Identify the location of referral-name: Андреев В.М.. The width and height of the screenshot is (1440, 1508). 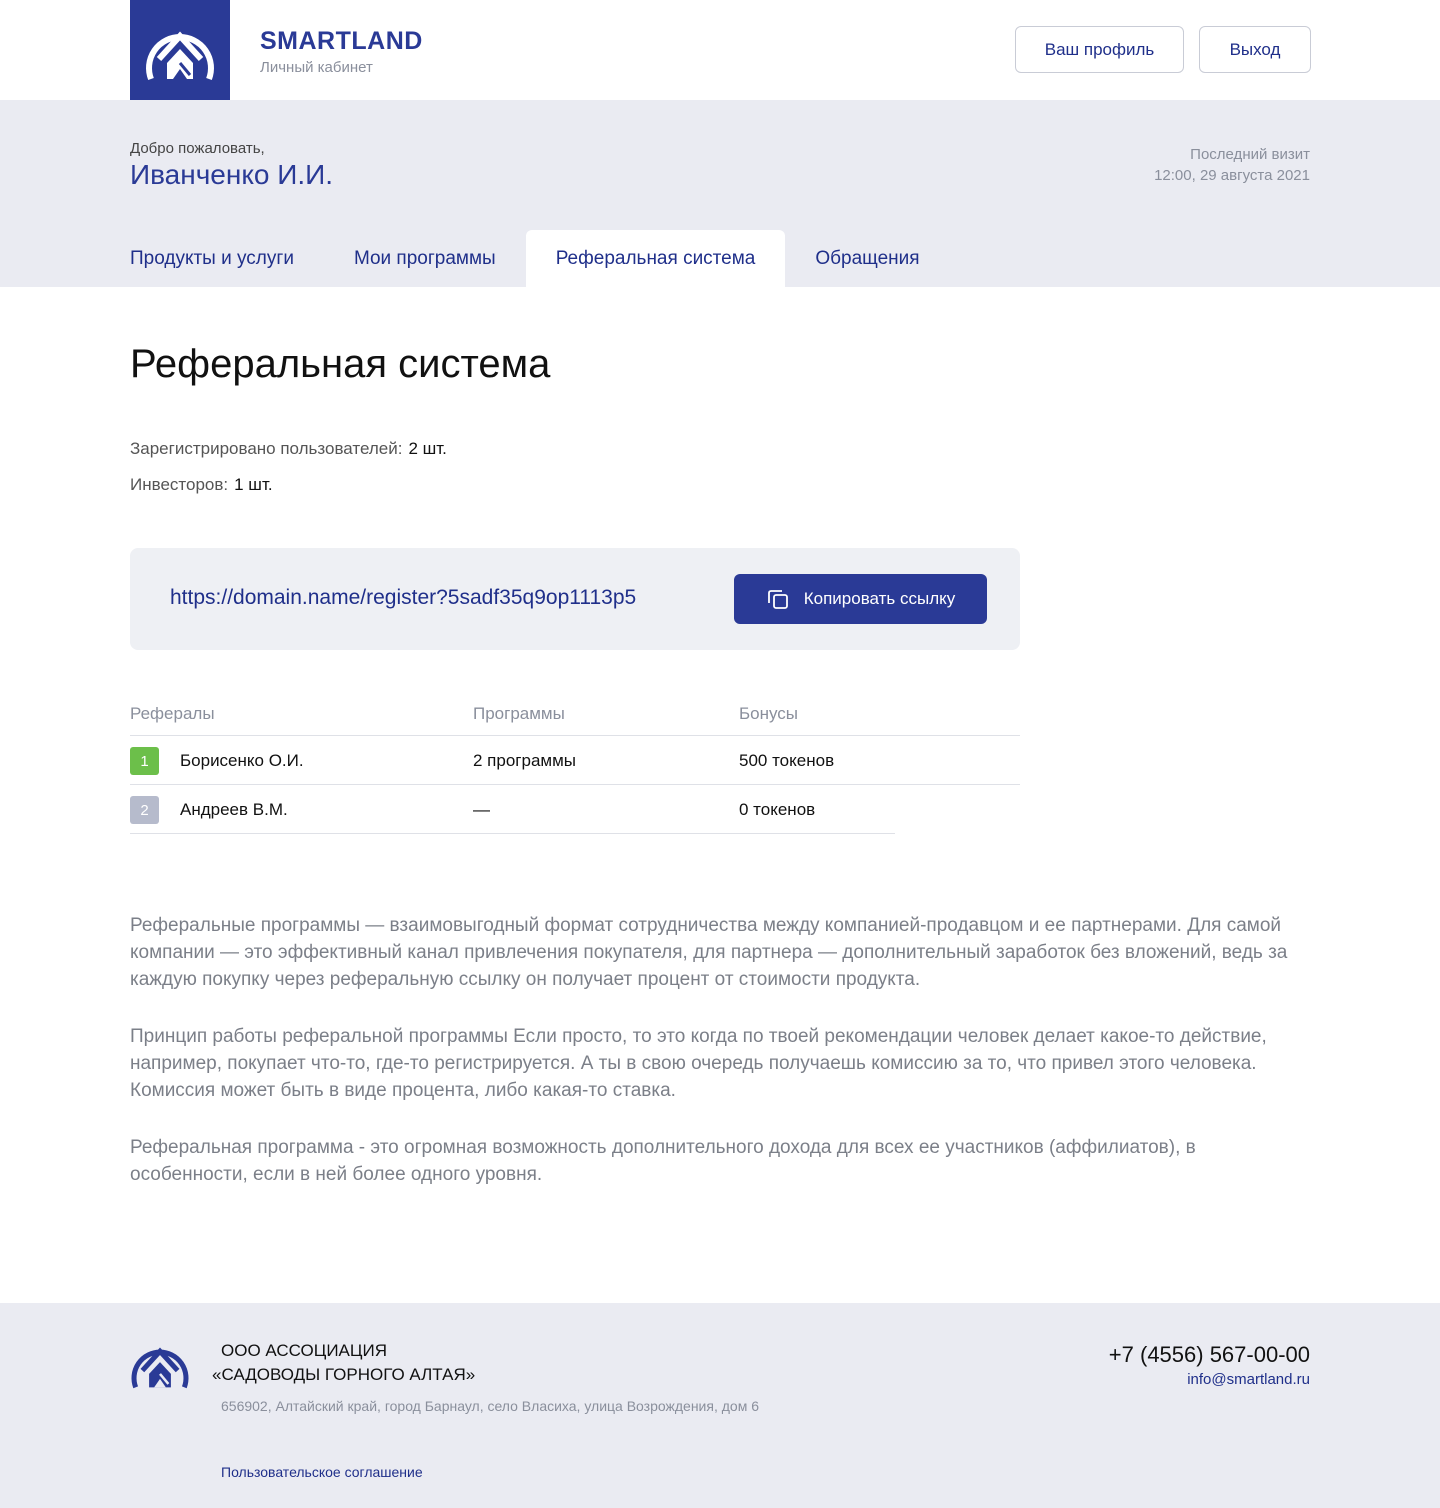
(234, 809).